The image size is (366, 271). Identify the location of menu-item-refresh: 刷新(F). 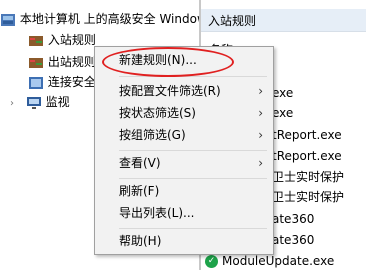
(184, 191).